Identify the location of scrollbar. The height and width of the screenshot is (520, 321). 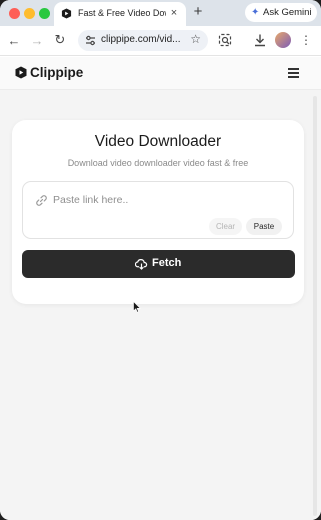
(315, 305).